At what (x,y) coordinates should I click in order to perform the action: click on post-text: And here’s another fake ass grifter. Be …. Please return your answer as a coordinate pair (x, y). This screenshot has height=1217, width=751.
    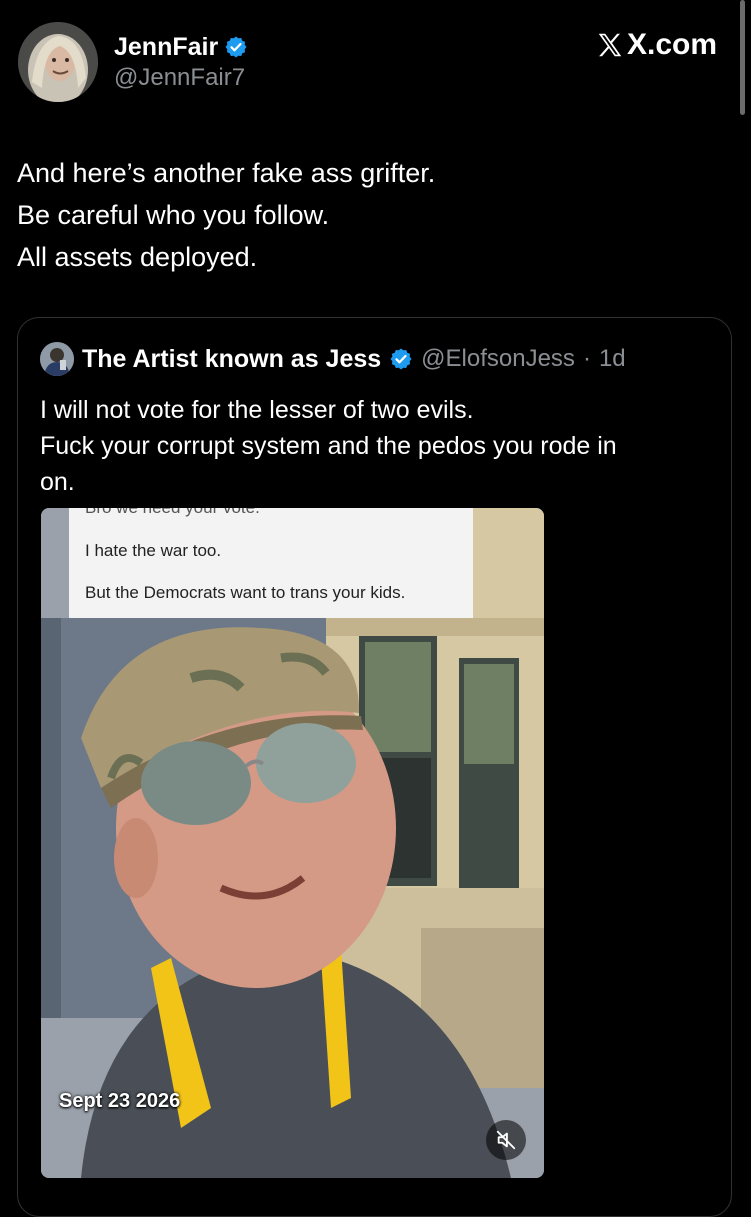
    Looking at the image, I should click on (367, 215).